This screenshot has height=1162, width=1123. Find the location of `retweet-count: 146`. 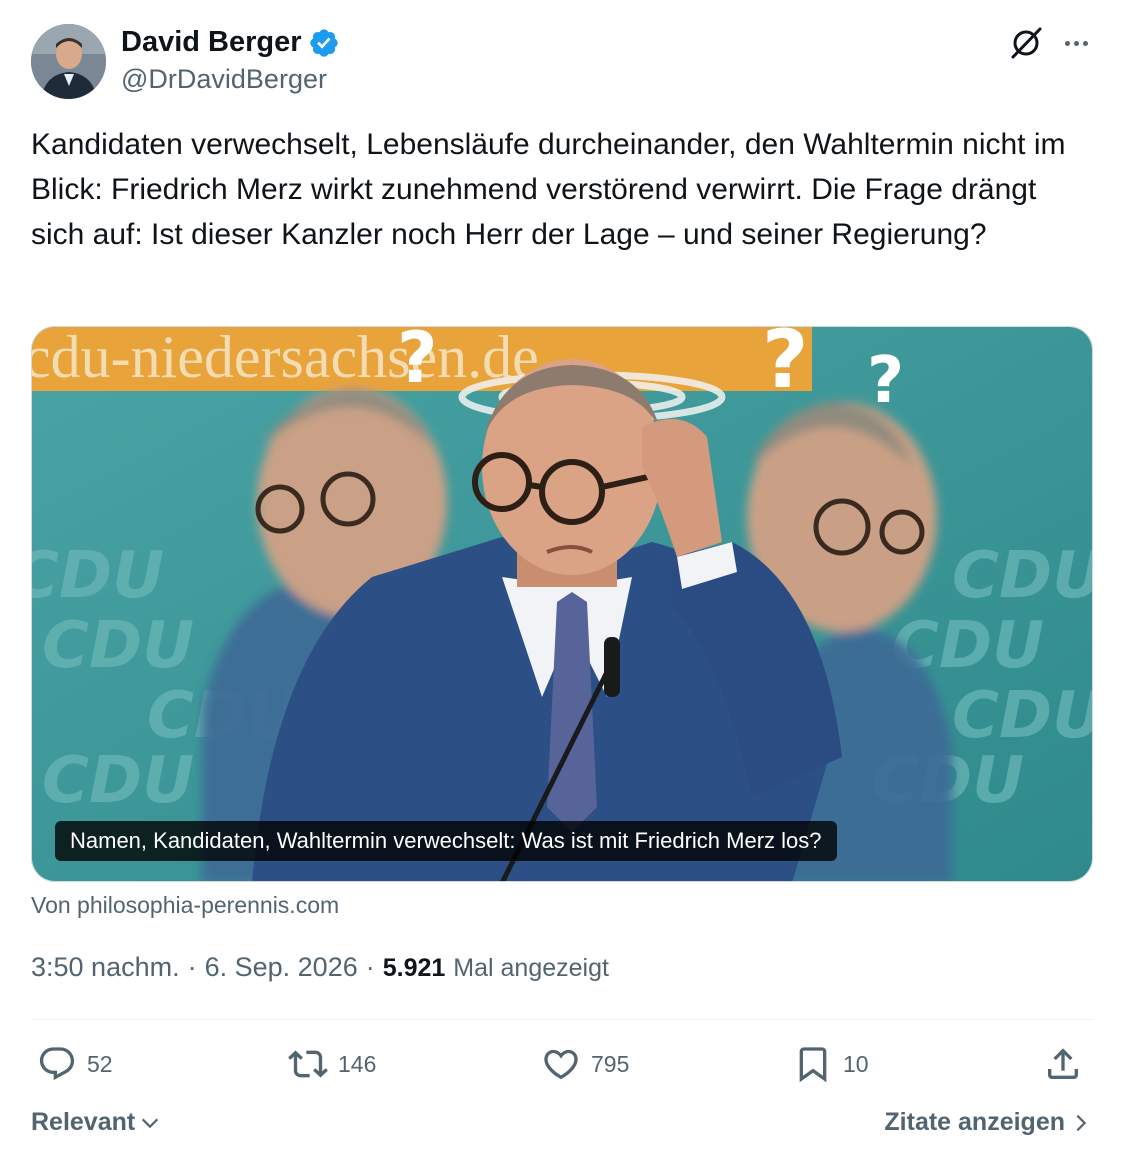

retweet-count: 146 is located at coordinates (357, 1063).